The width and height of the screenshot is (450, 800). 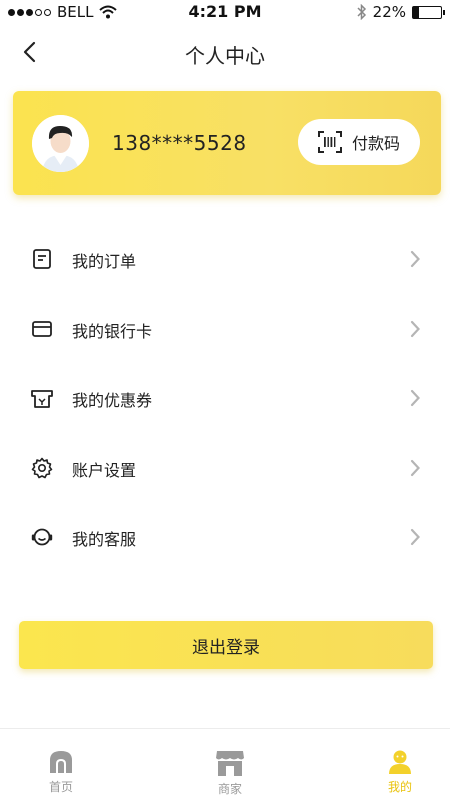 What do you see at coordinates (375, 143) in the screenshot?
I see `payment-code-label: 付款码` at bounding box center [375, 143].